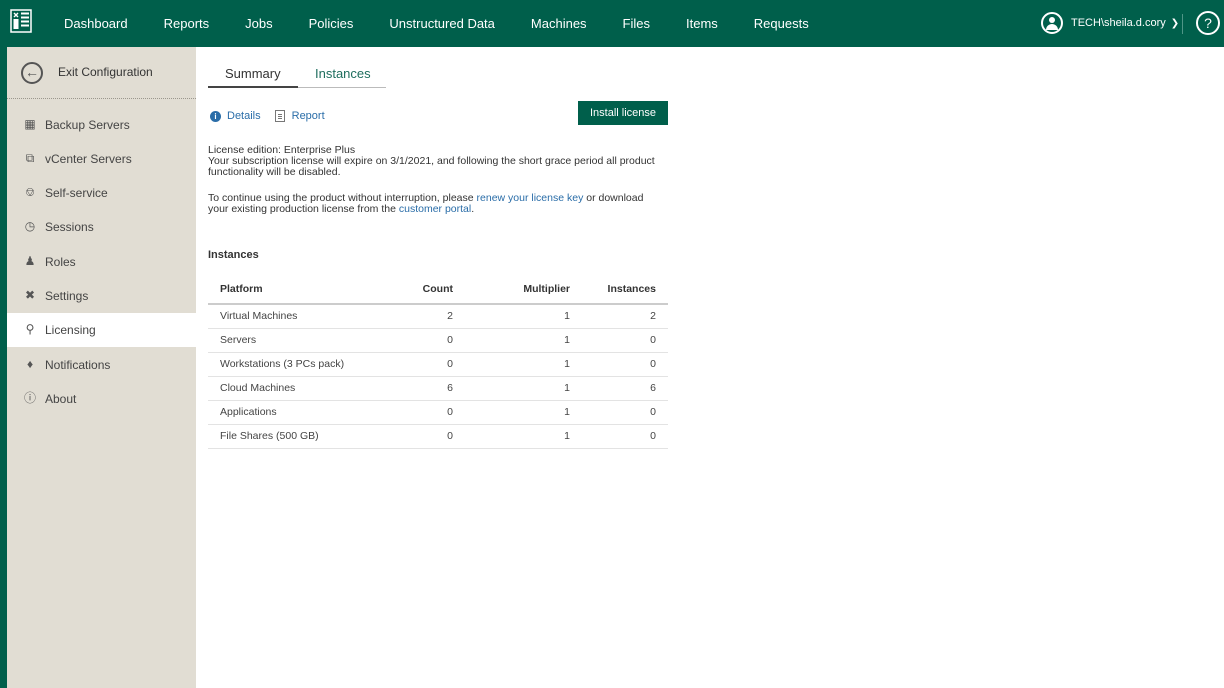  I want to click on nav-files: Files, so click(636, 23).